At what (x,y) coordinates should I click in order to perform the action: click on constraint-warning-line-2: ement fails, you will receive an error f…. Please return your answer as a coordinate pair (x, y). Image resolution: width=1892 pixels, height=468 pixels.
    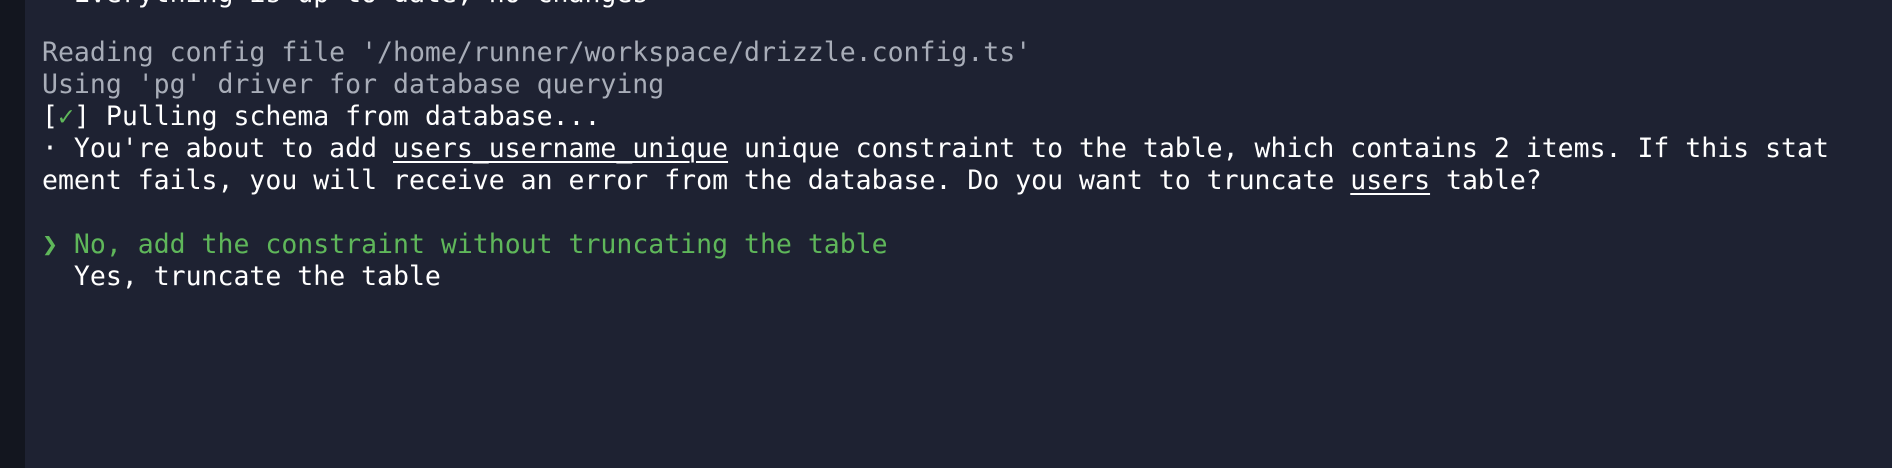
    Looking at the image, I should click on (792, 181).